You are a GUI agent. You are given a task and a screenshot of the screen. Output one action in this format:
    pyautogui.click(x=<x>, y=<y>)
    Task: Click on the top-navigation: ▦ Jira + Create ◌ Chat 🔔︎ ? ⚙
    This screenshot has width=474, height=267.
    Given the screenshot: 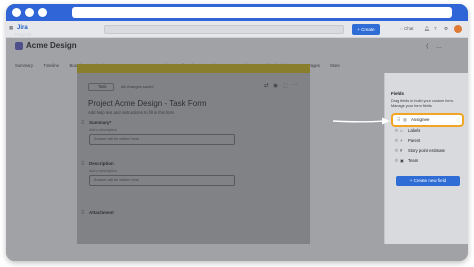 What is the action you would take?
    pyautogui.click(x=237, y=29)
    